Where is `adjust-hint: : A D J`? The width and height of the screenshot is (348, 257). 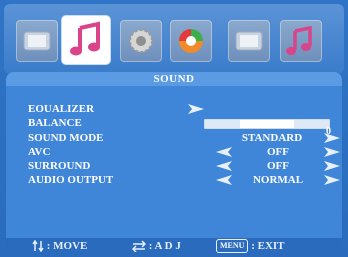
adjust-hint: : A D J is located at coordinates (156, 246).